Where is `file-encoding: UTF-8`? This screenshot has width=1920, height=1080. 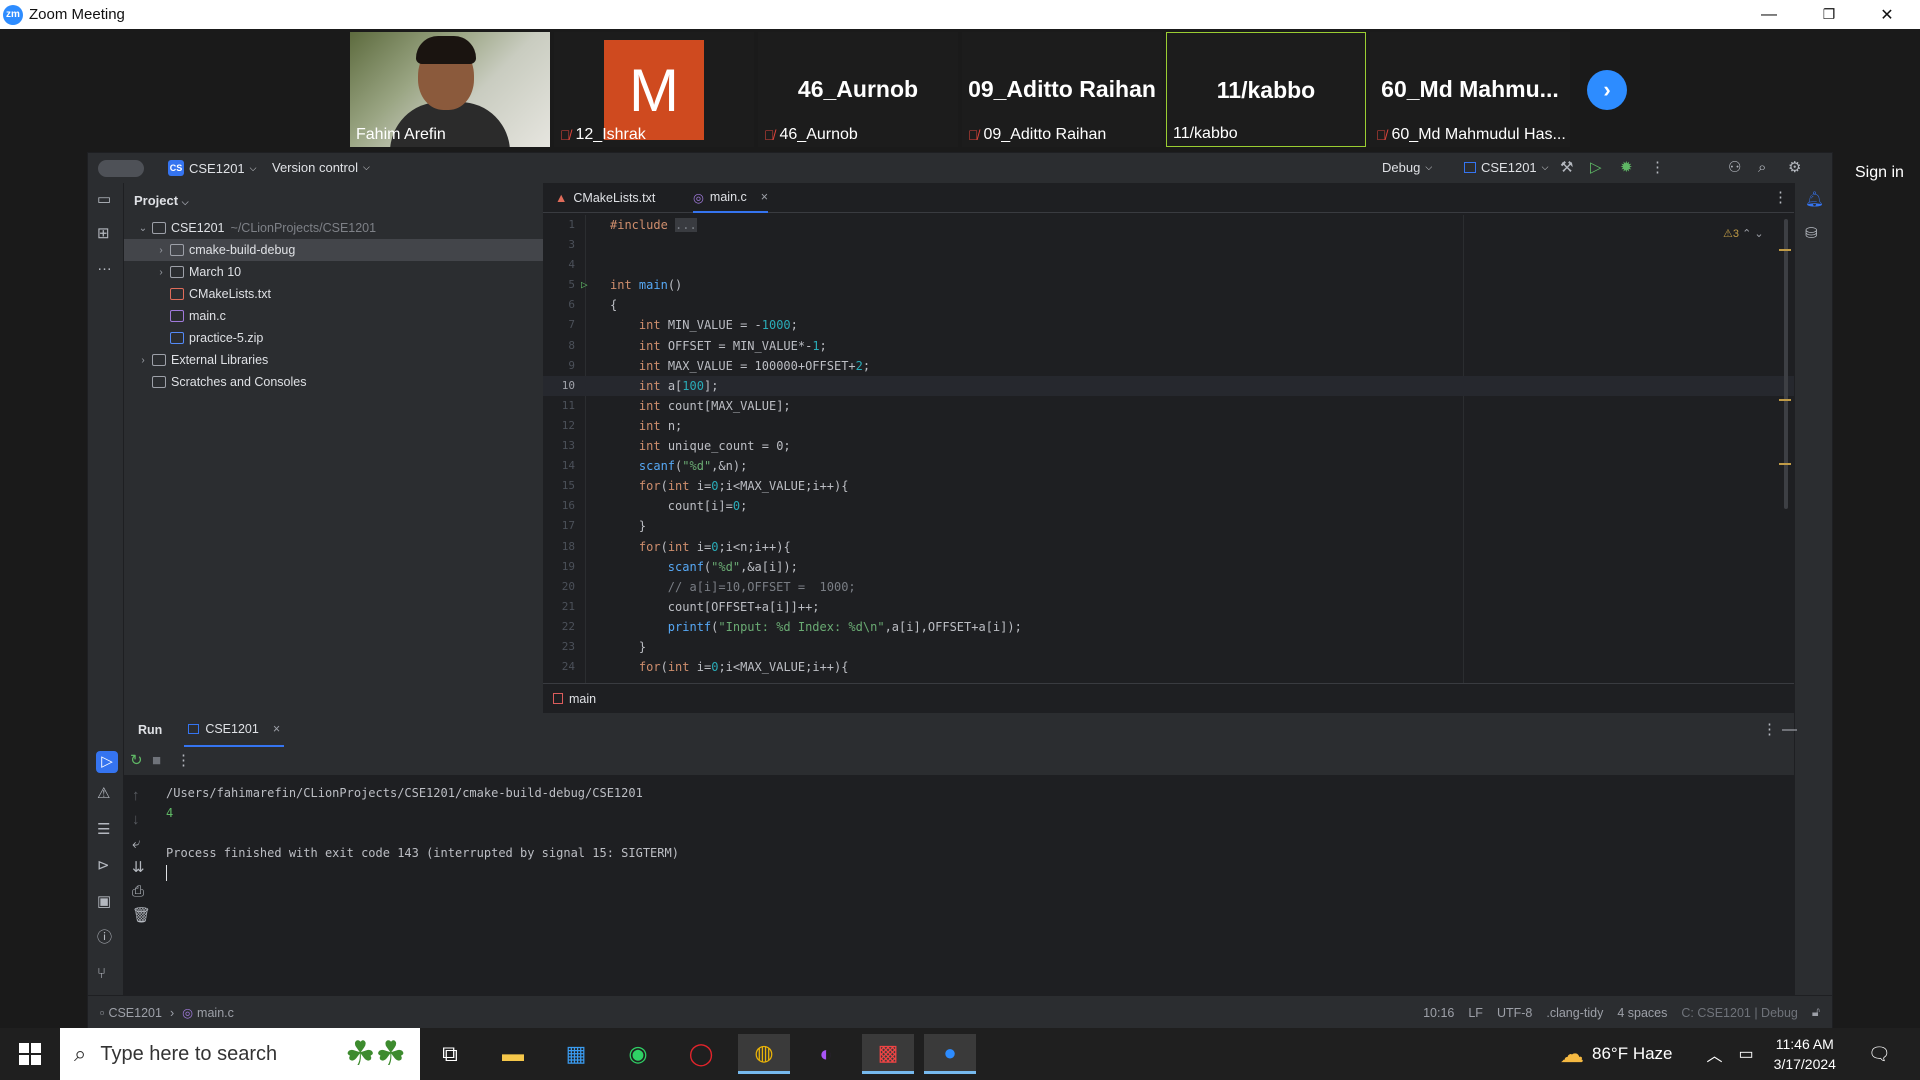 file-encoding: UTF-8 is located at coordinates (1514, 1013).